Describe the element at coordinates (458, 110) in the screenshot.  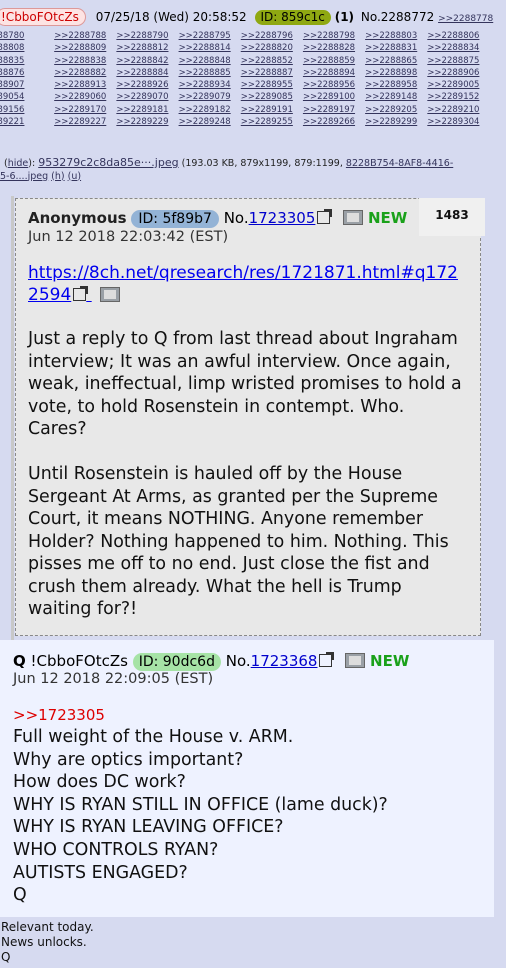
I see `backlink: >>2289210` at that location.